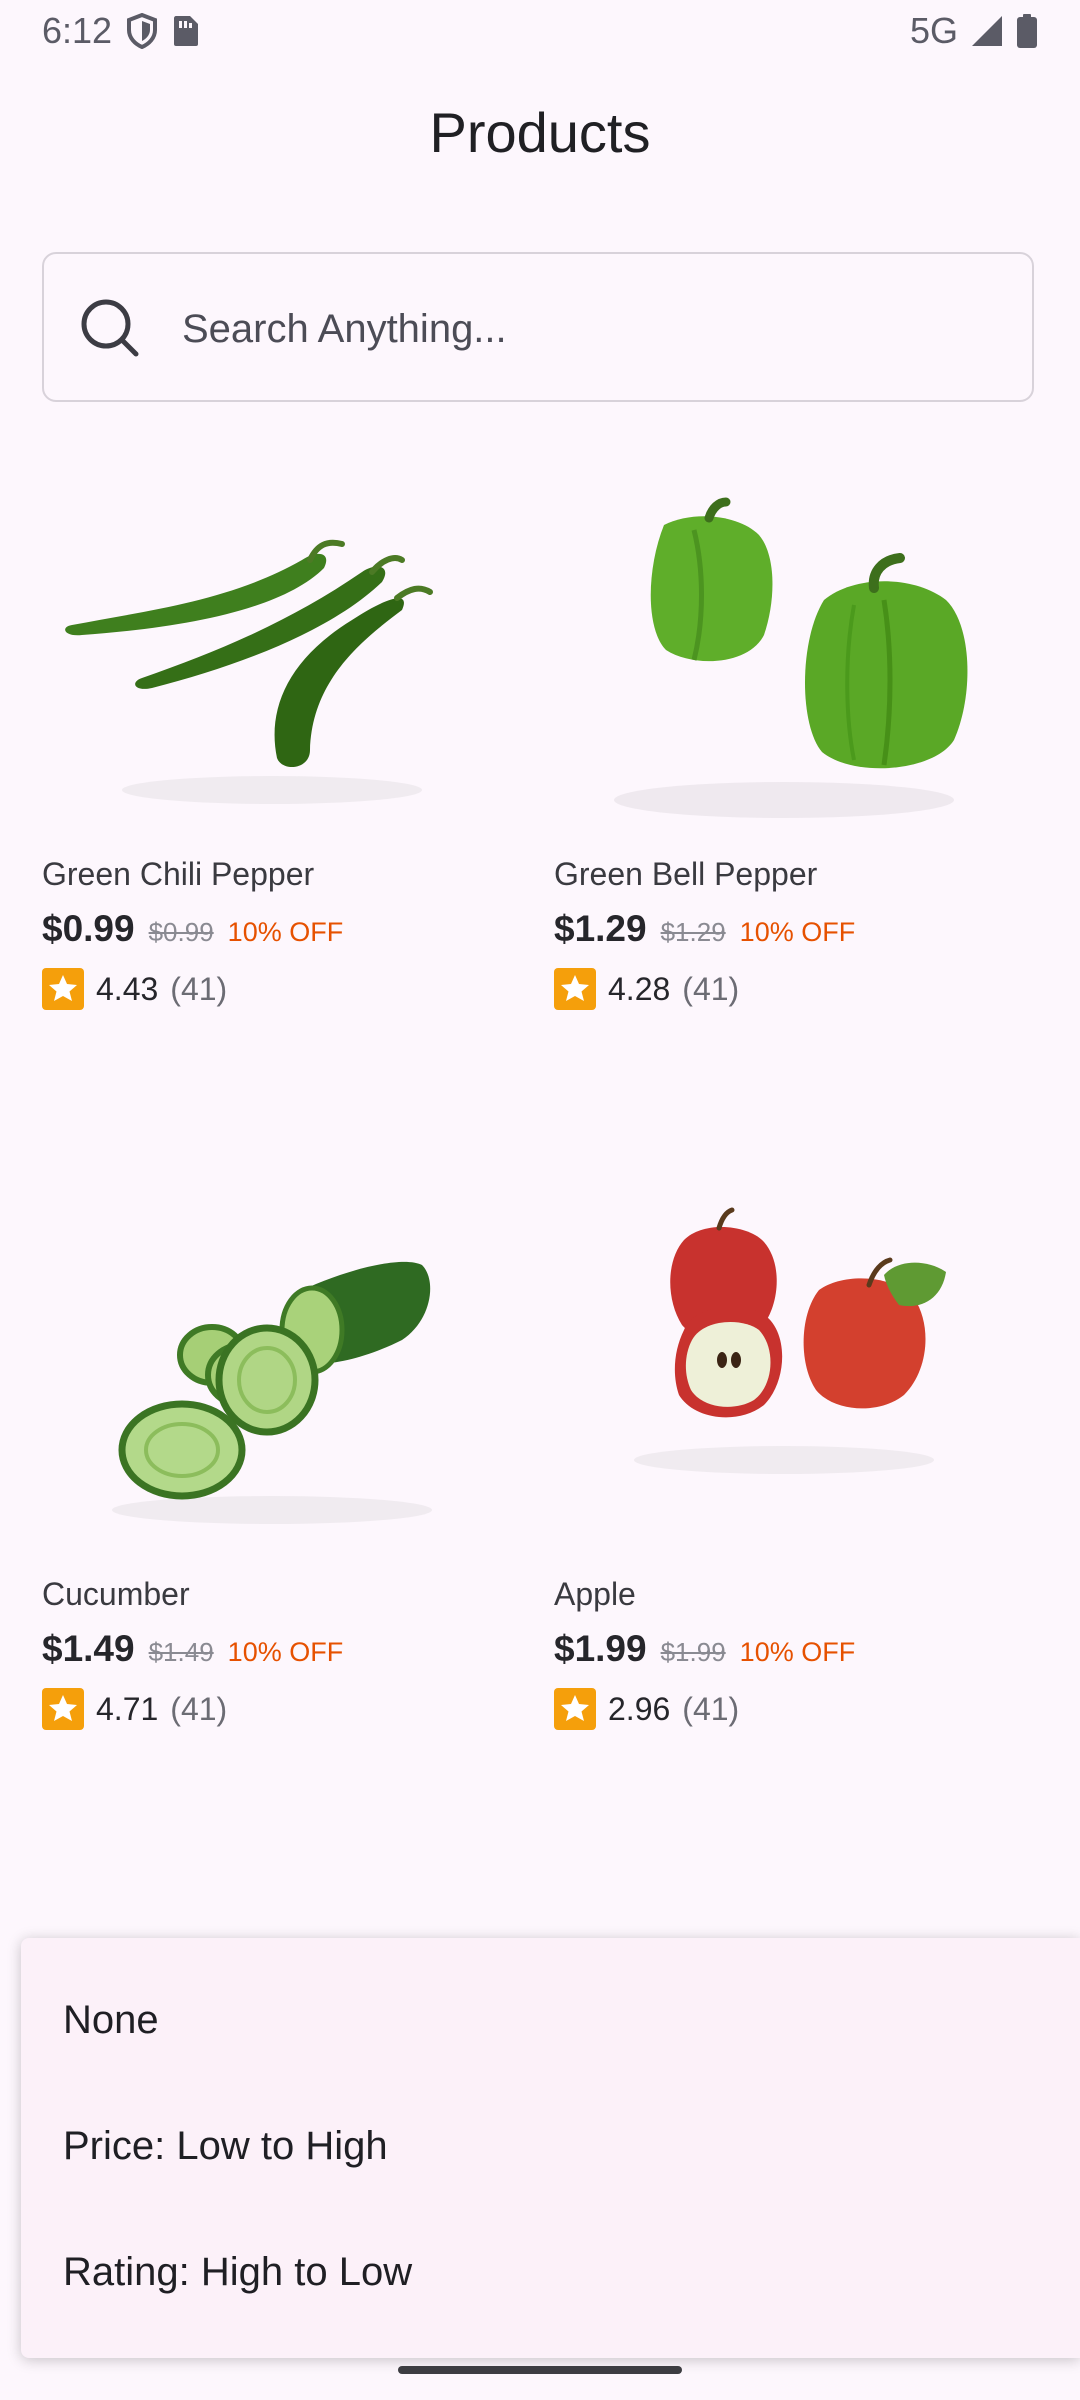 The image size is (1080, 2400). Describe the element at coordinates (77, 30) in the screenshot. I see `status-time: 6:12` at that location.